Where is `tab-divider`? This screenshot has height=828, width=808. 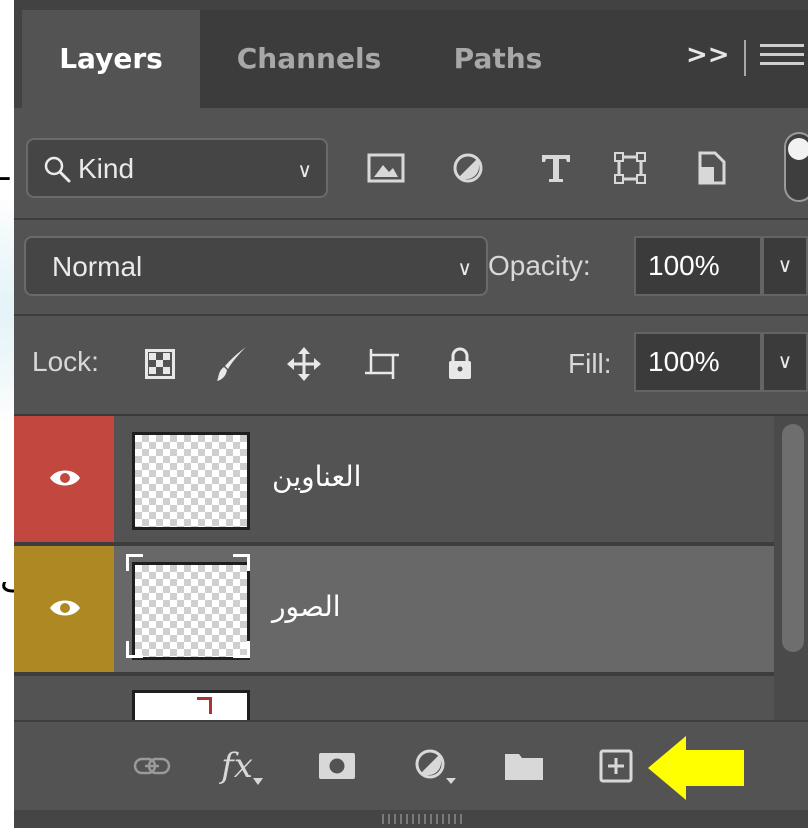 tab-divider is located at coordinates (745, 58).